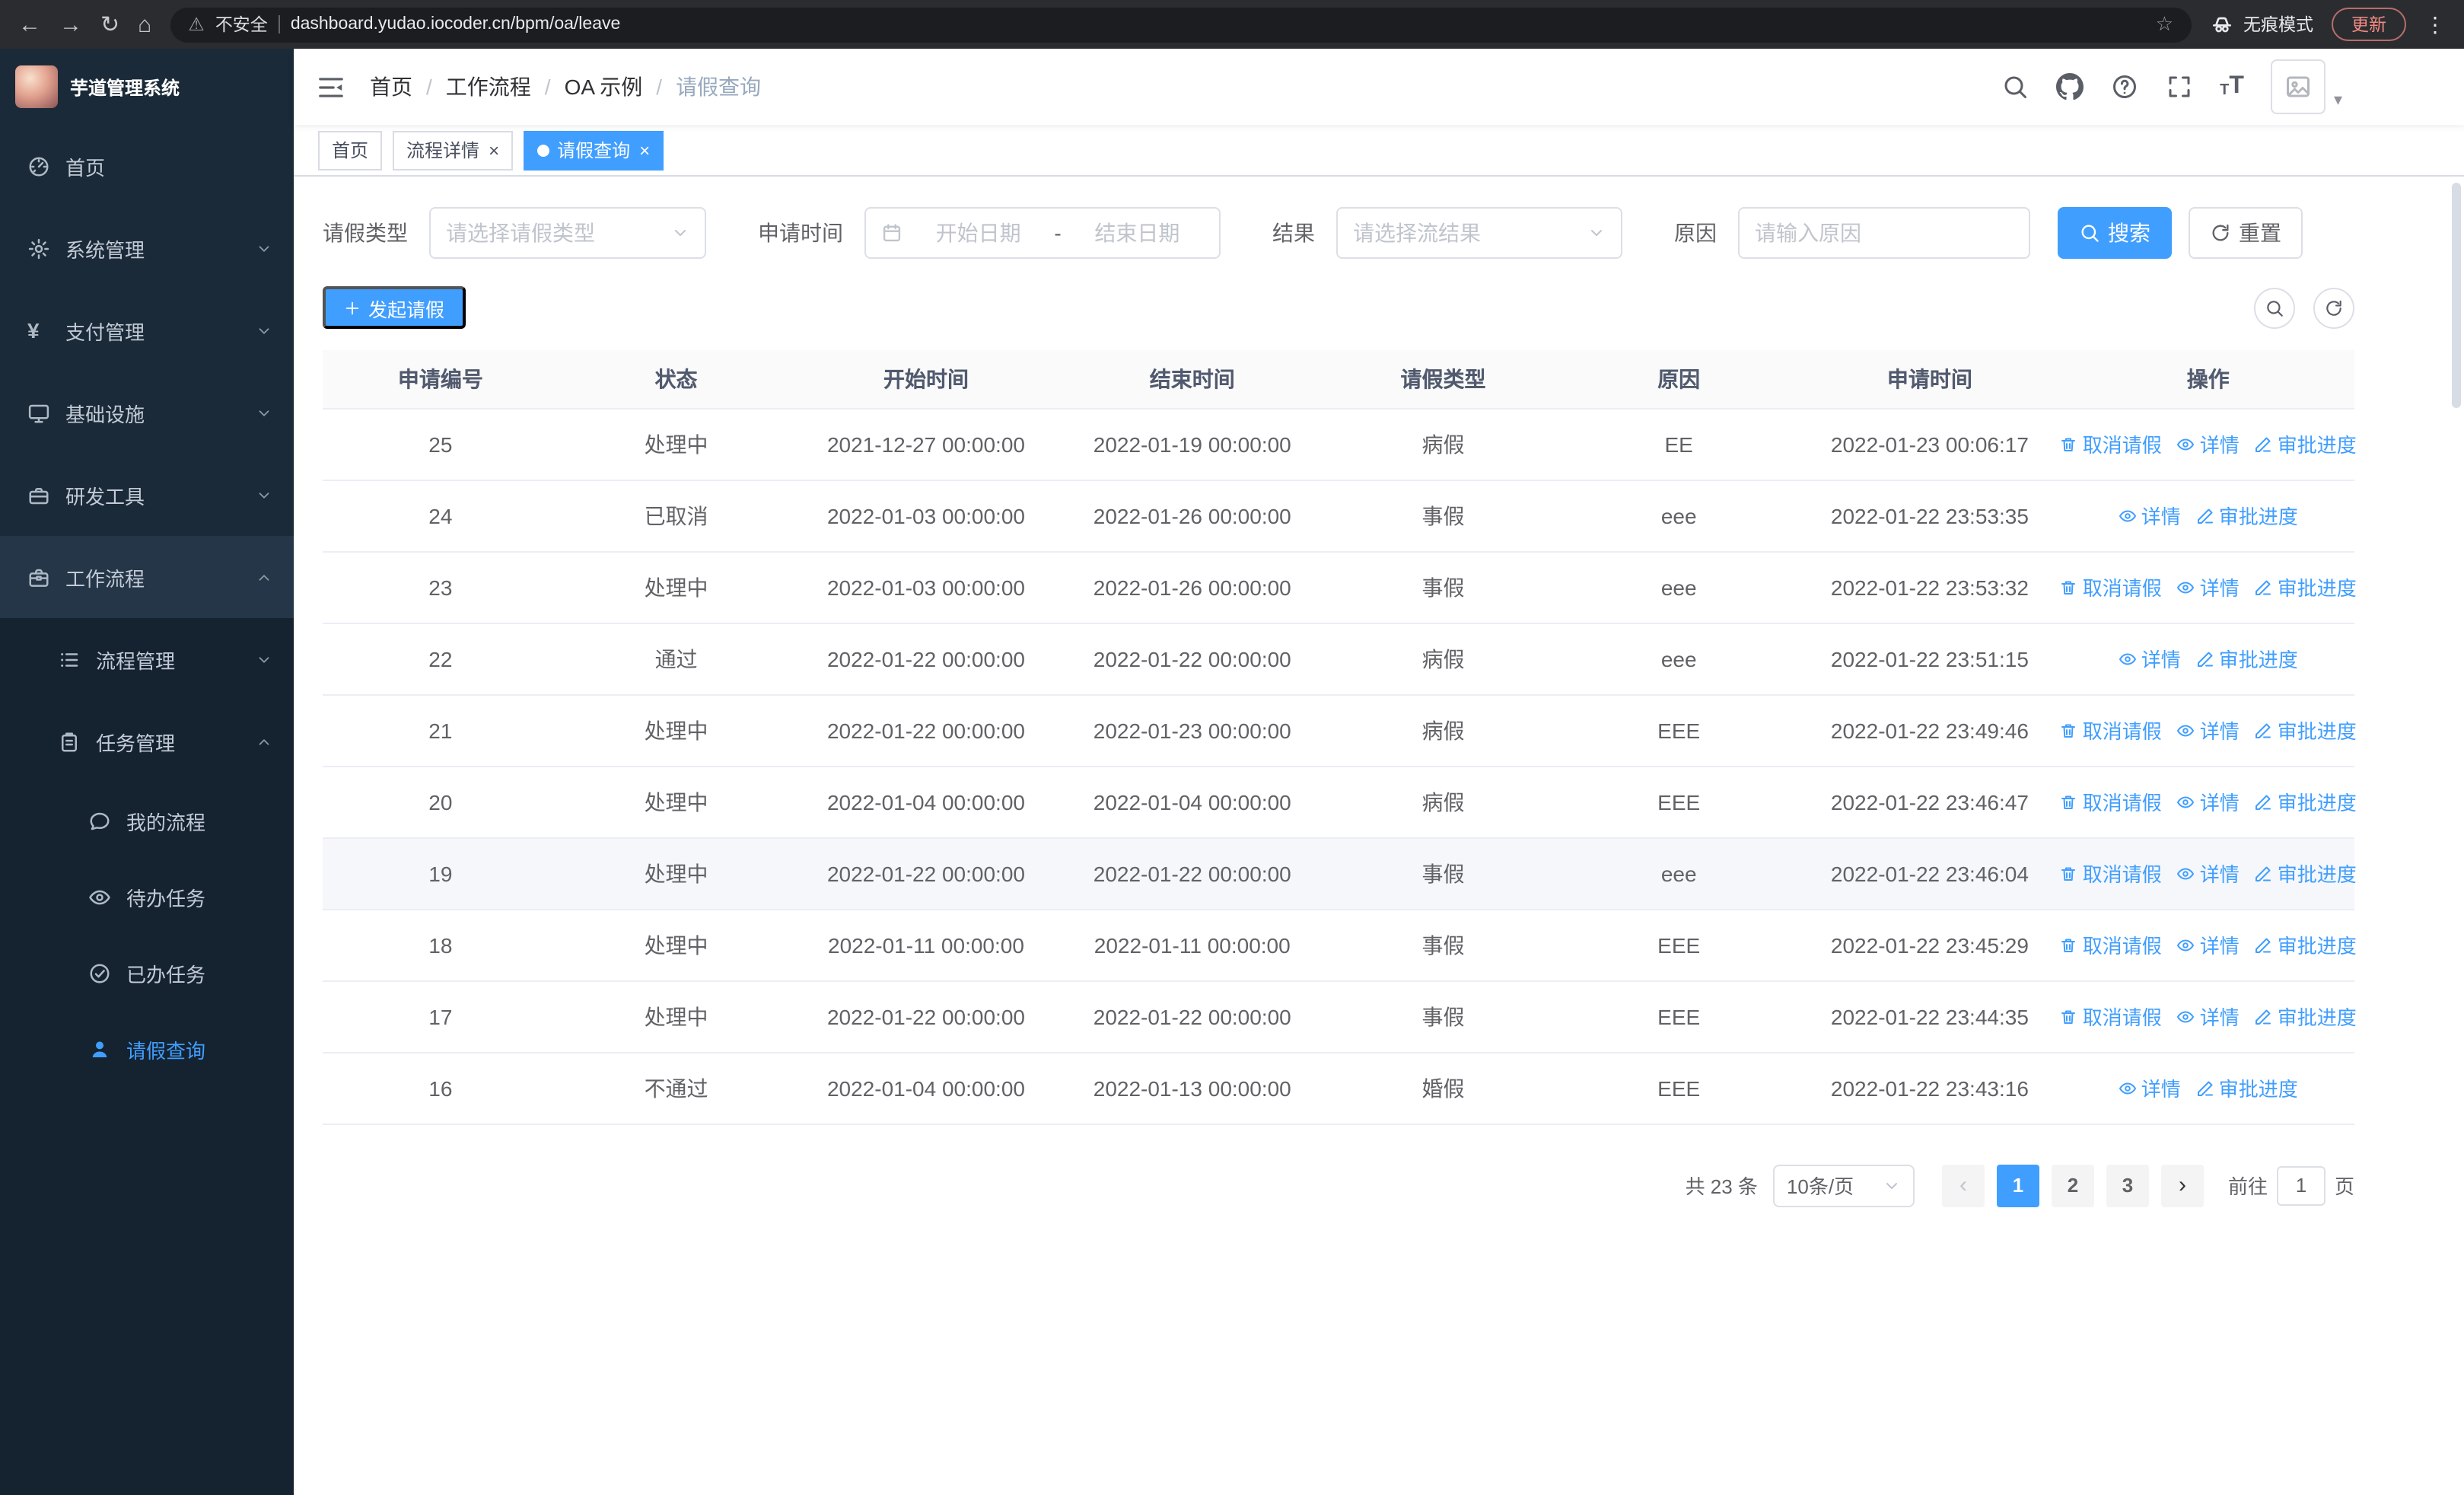 The width and height of the screenshot is (2464, 1495). What do you see at coordinates (1884, 233) in the screenshot?
I see `reason-input` at bounding box center [1884, 233].